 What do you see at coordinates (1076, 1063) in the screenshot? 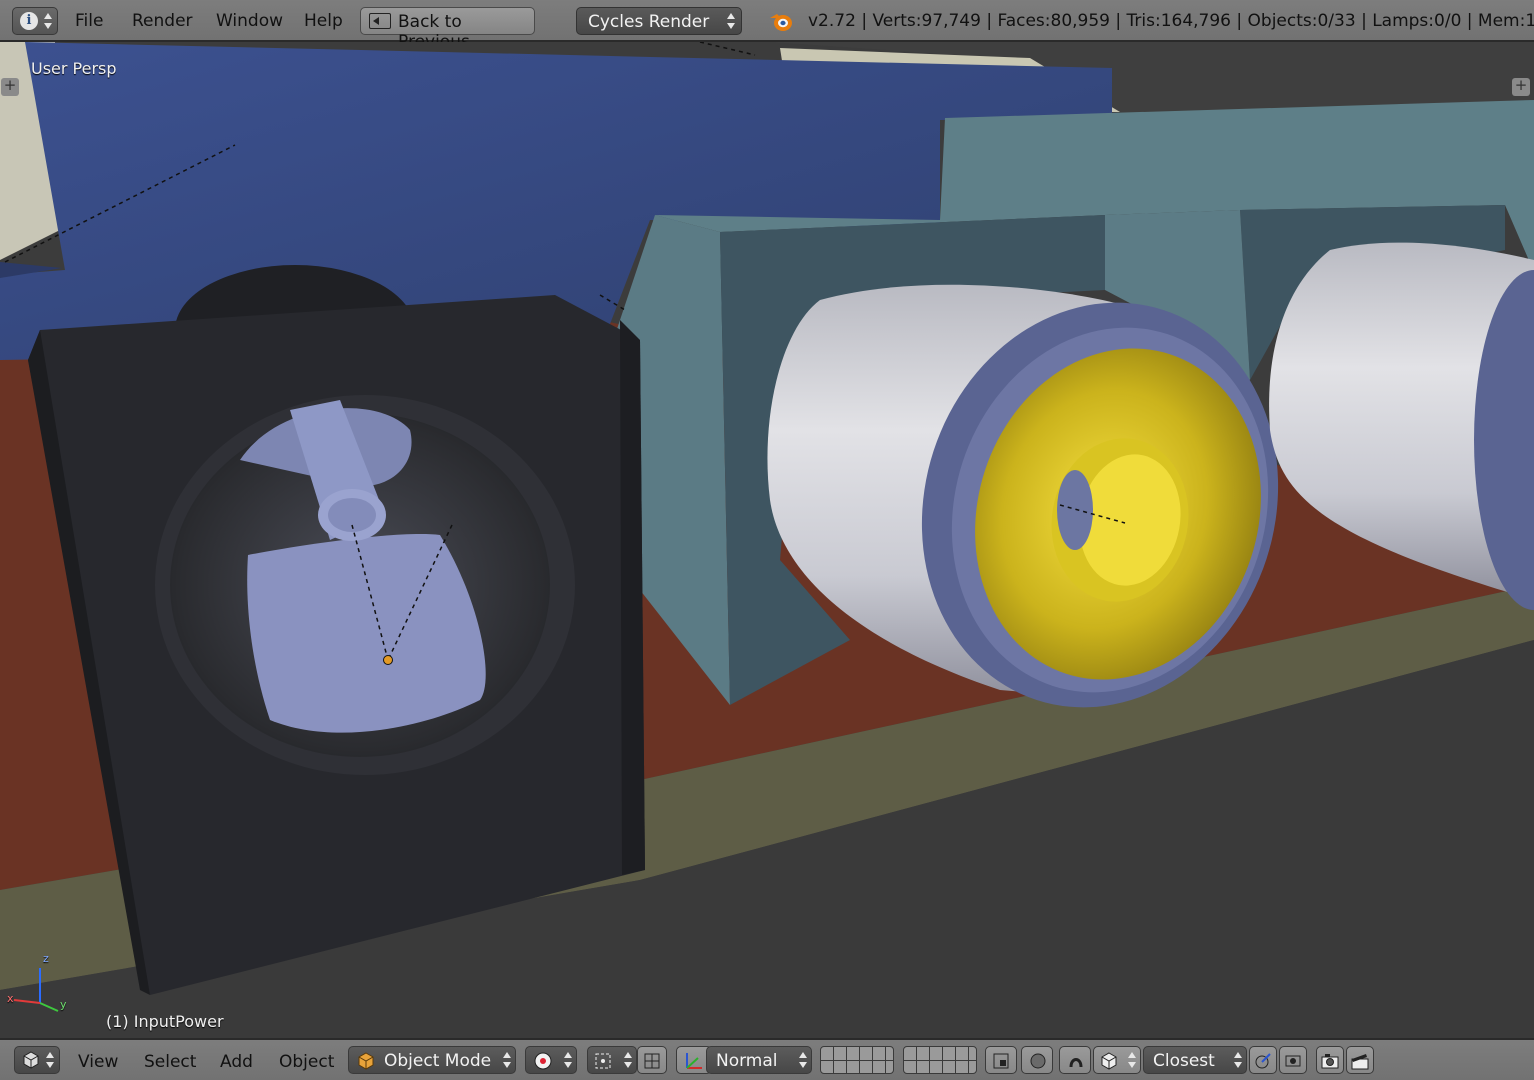
I see `snap-icon` at bounding box center [1076, 1063].